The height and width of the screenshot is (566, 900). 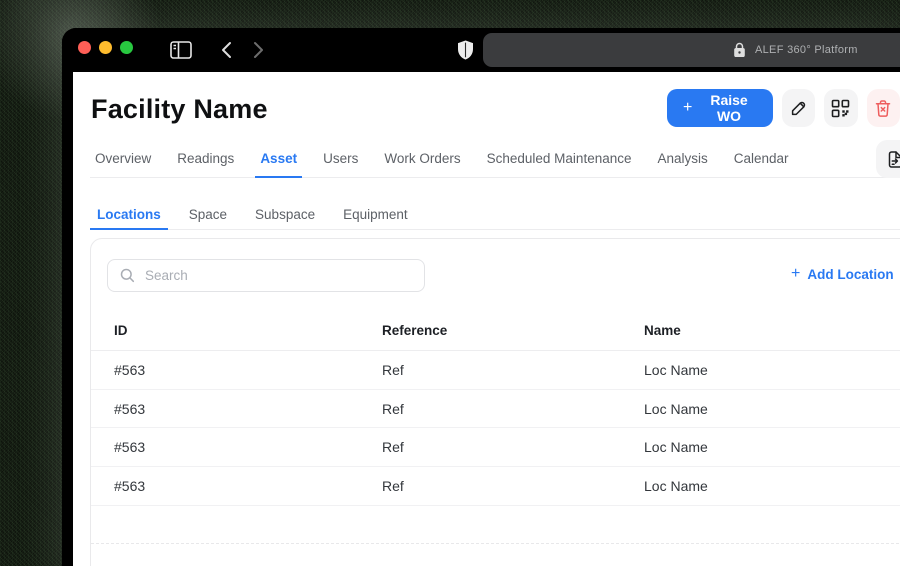 I want to click on empty-table-row, so click(x=495, y=525).